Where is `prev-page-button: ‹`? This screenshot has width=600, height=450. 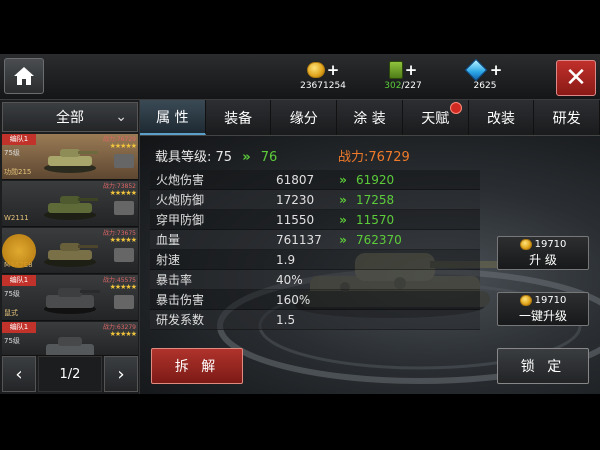
prev-page-button: ‹ is located at coordinates (19, 374).